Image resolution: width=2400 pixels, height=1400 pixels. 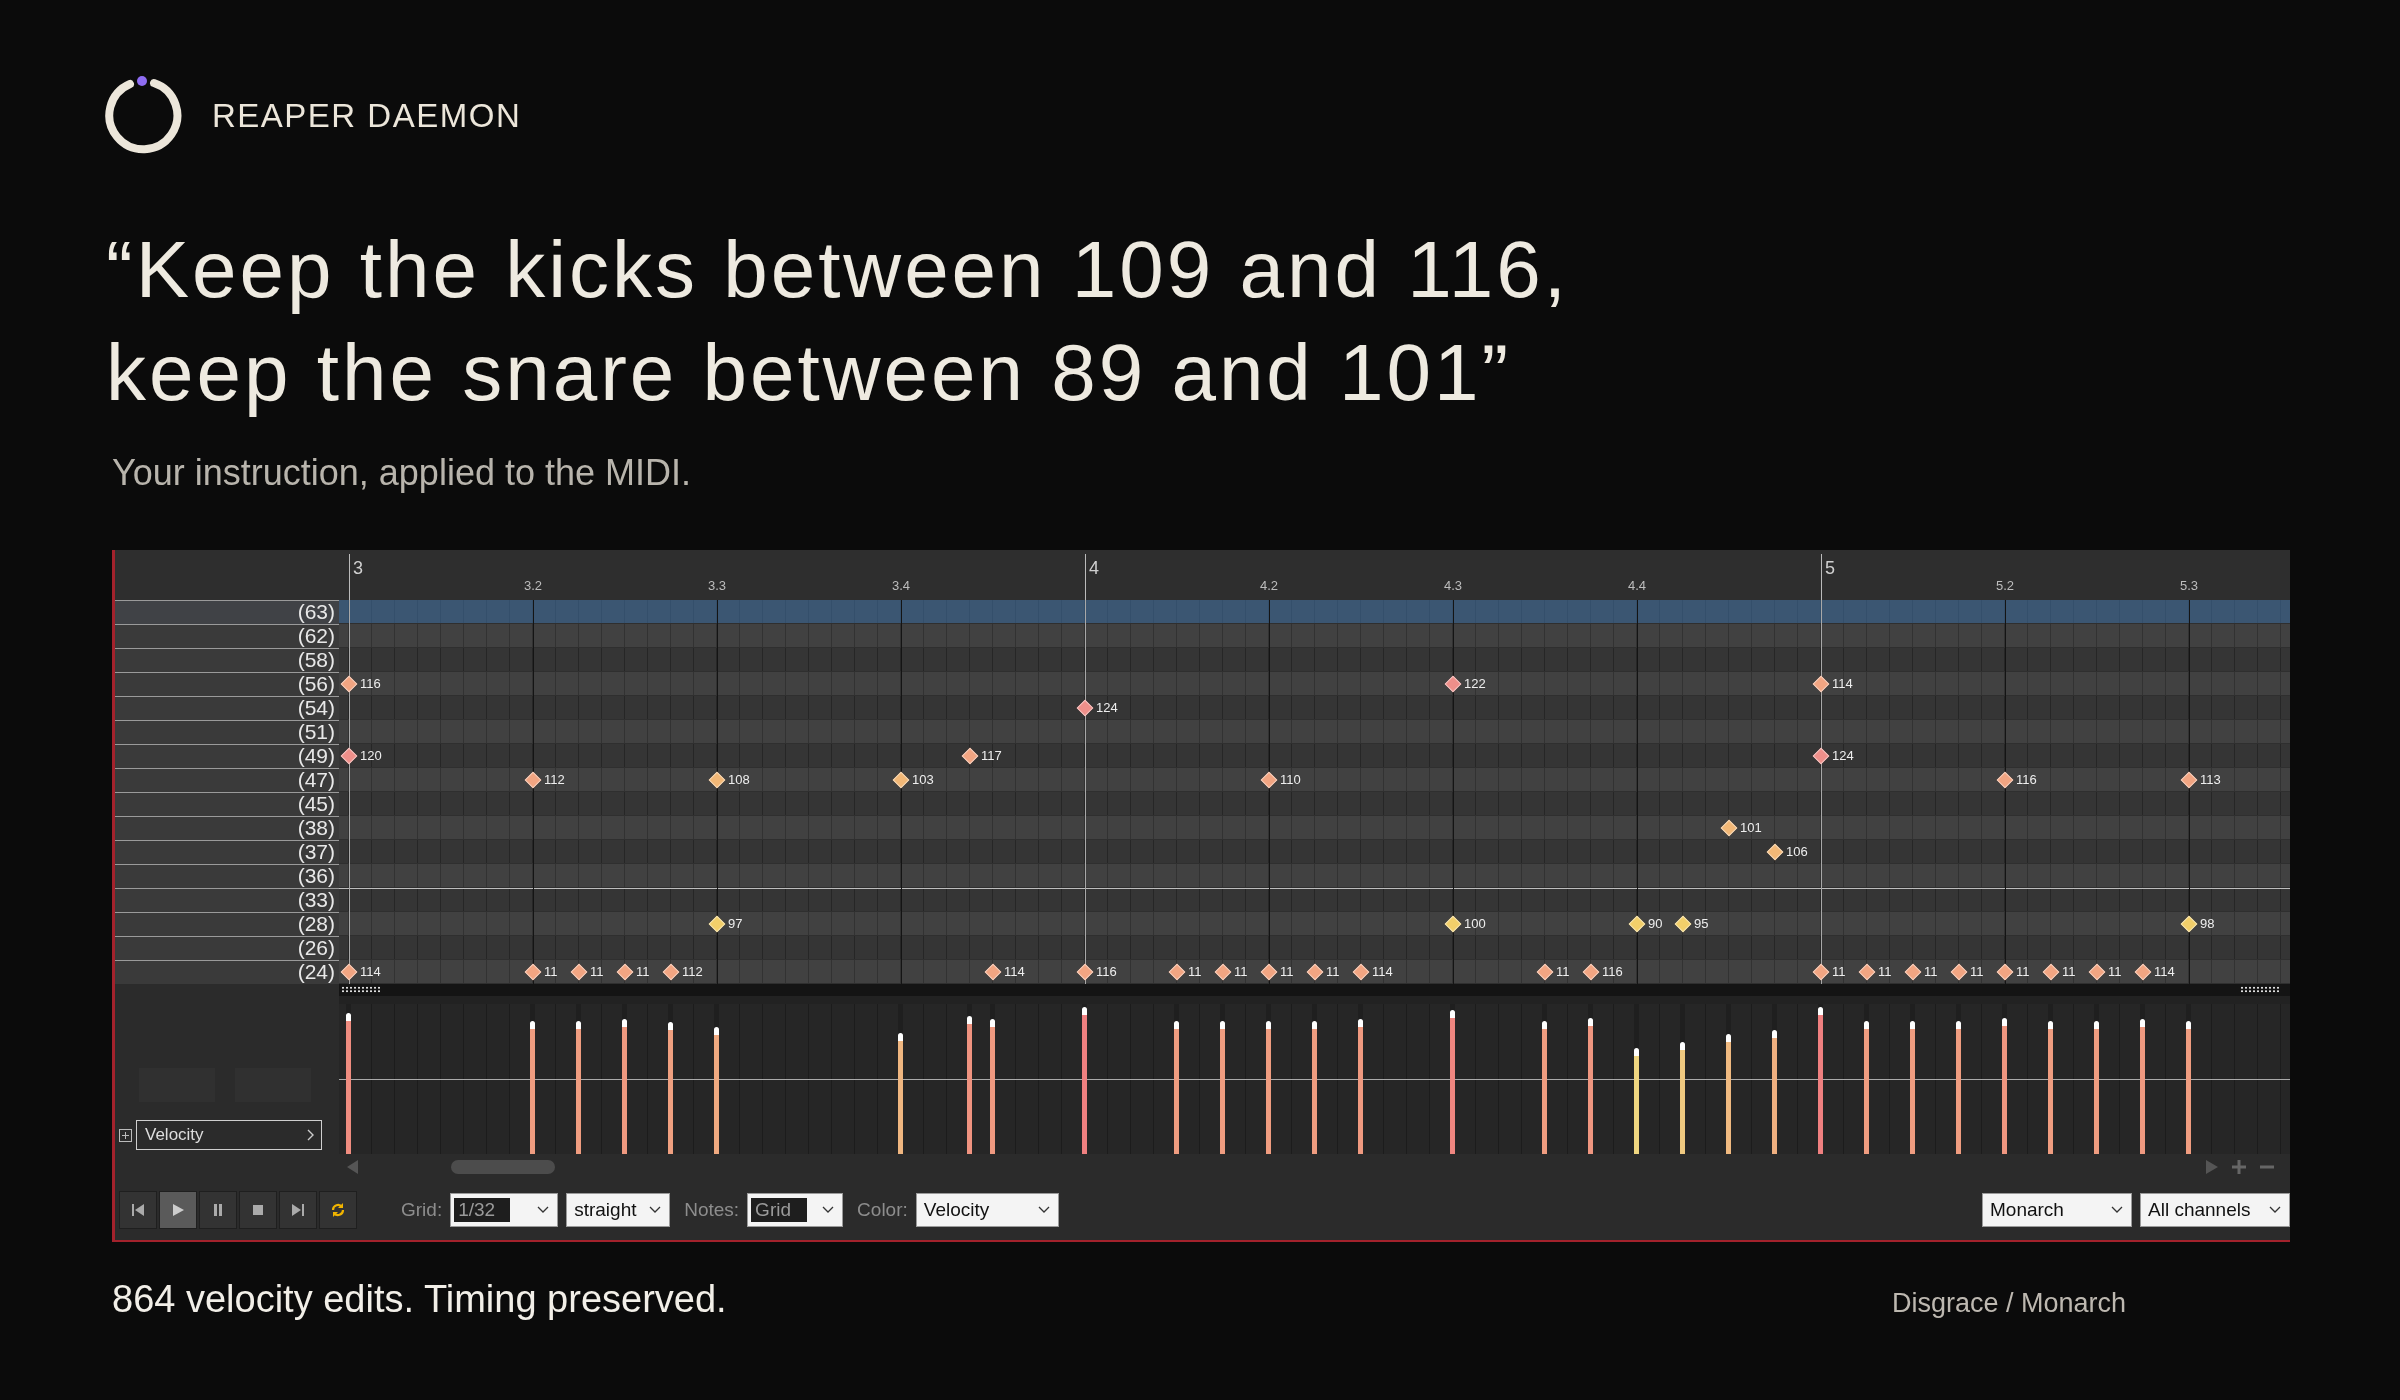 What do you see at coordinates (227, 876) in the screenshot?
I see `note-row-label: (36)` at bounding box center [227, 876].